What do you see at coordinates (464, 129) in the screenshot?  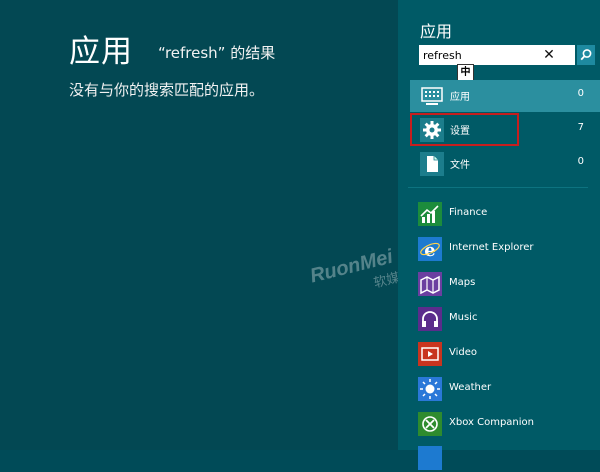 I see `highlight-box` at bounding box center [464, 129].